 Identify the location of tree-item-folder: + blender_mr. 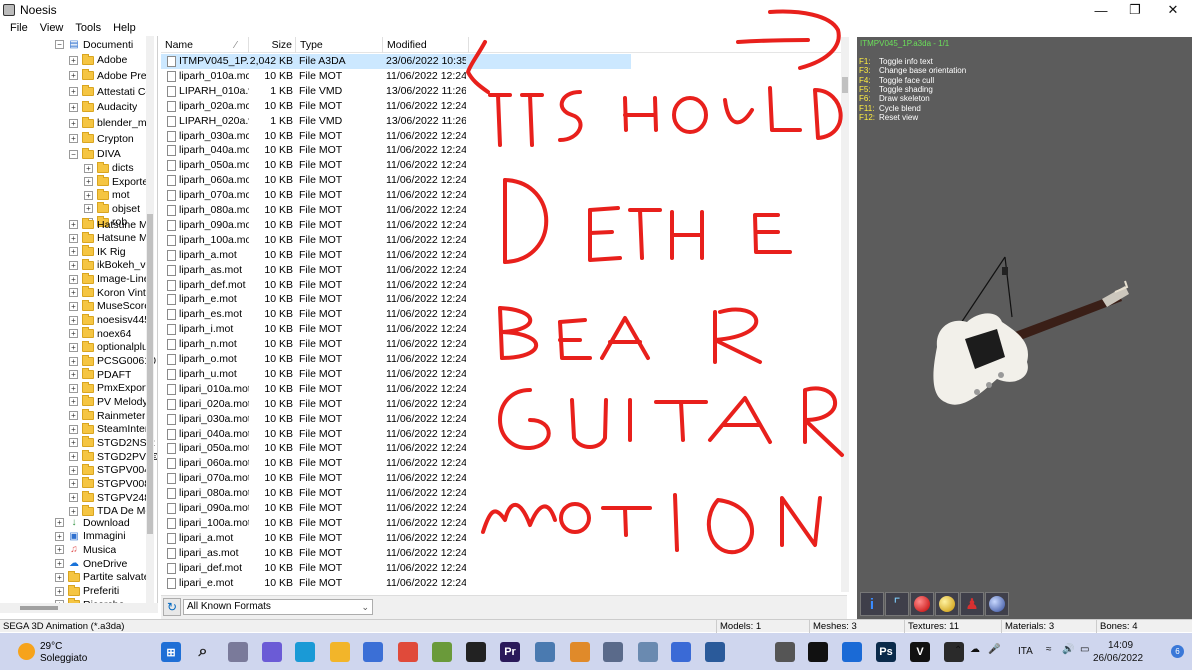
(109, 123).